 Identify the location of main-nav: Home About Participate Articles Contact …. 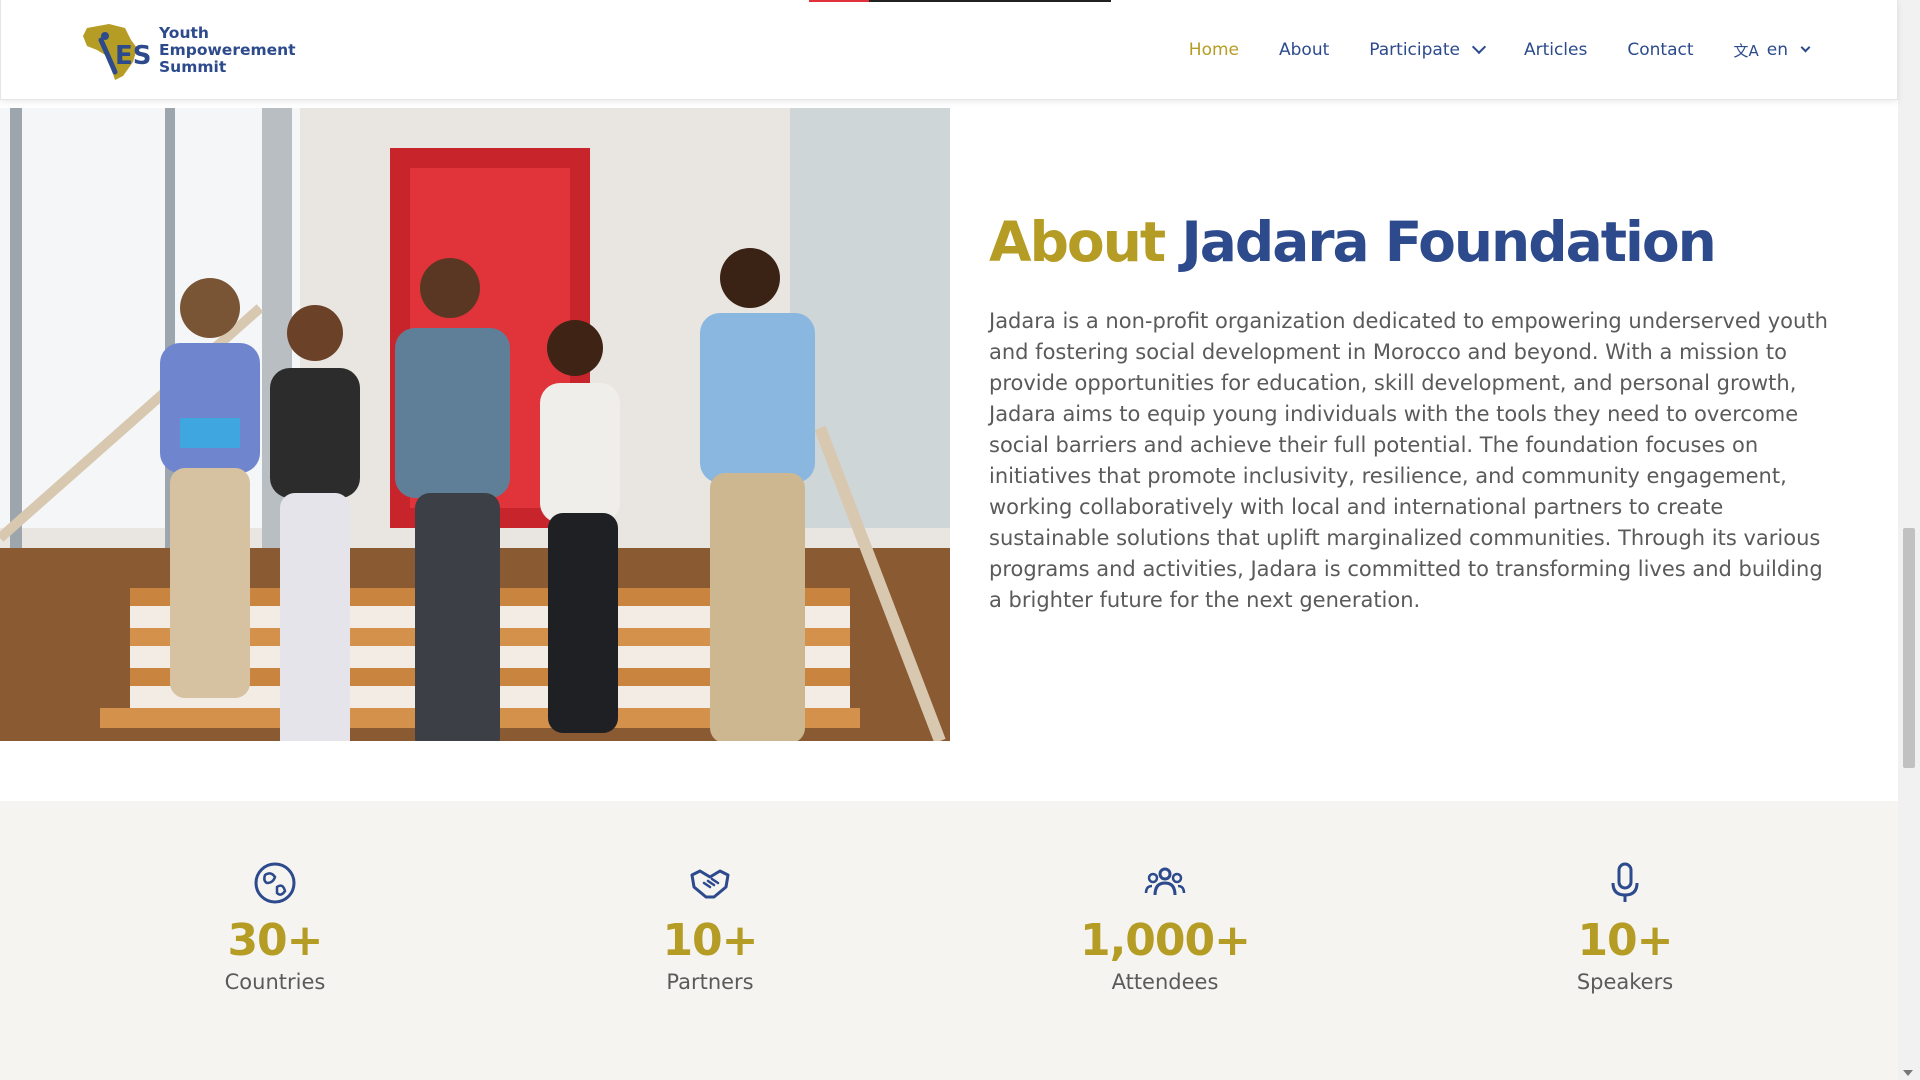
(1480, 50).